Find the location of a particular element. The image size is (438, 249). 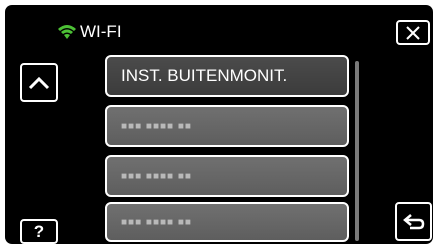

scroll-up-button is located at coordinates (39, 82).